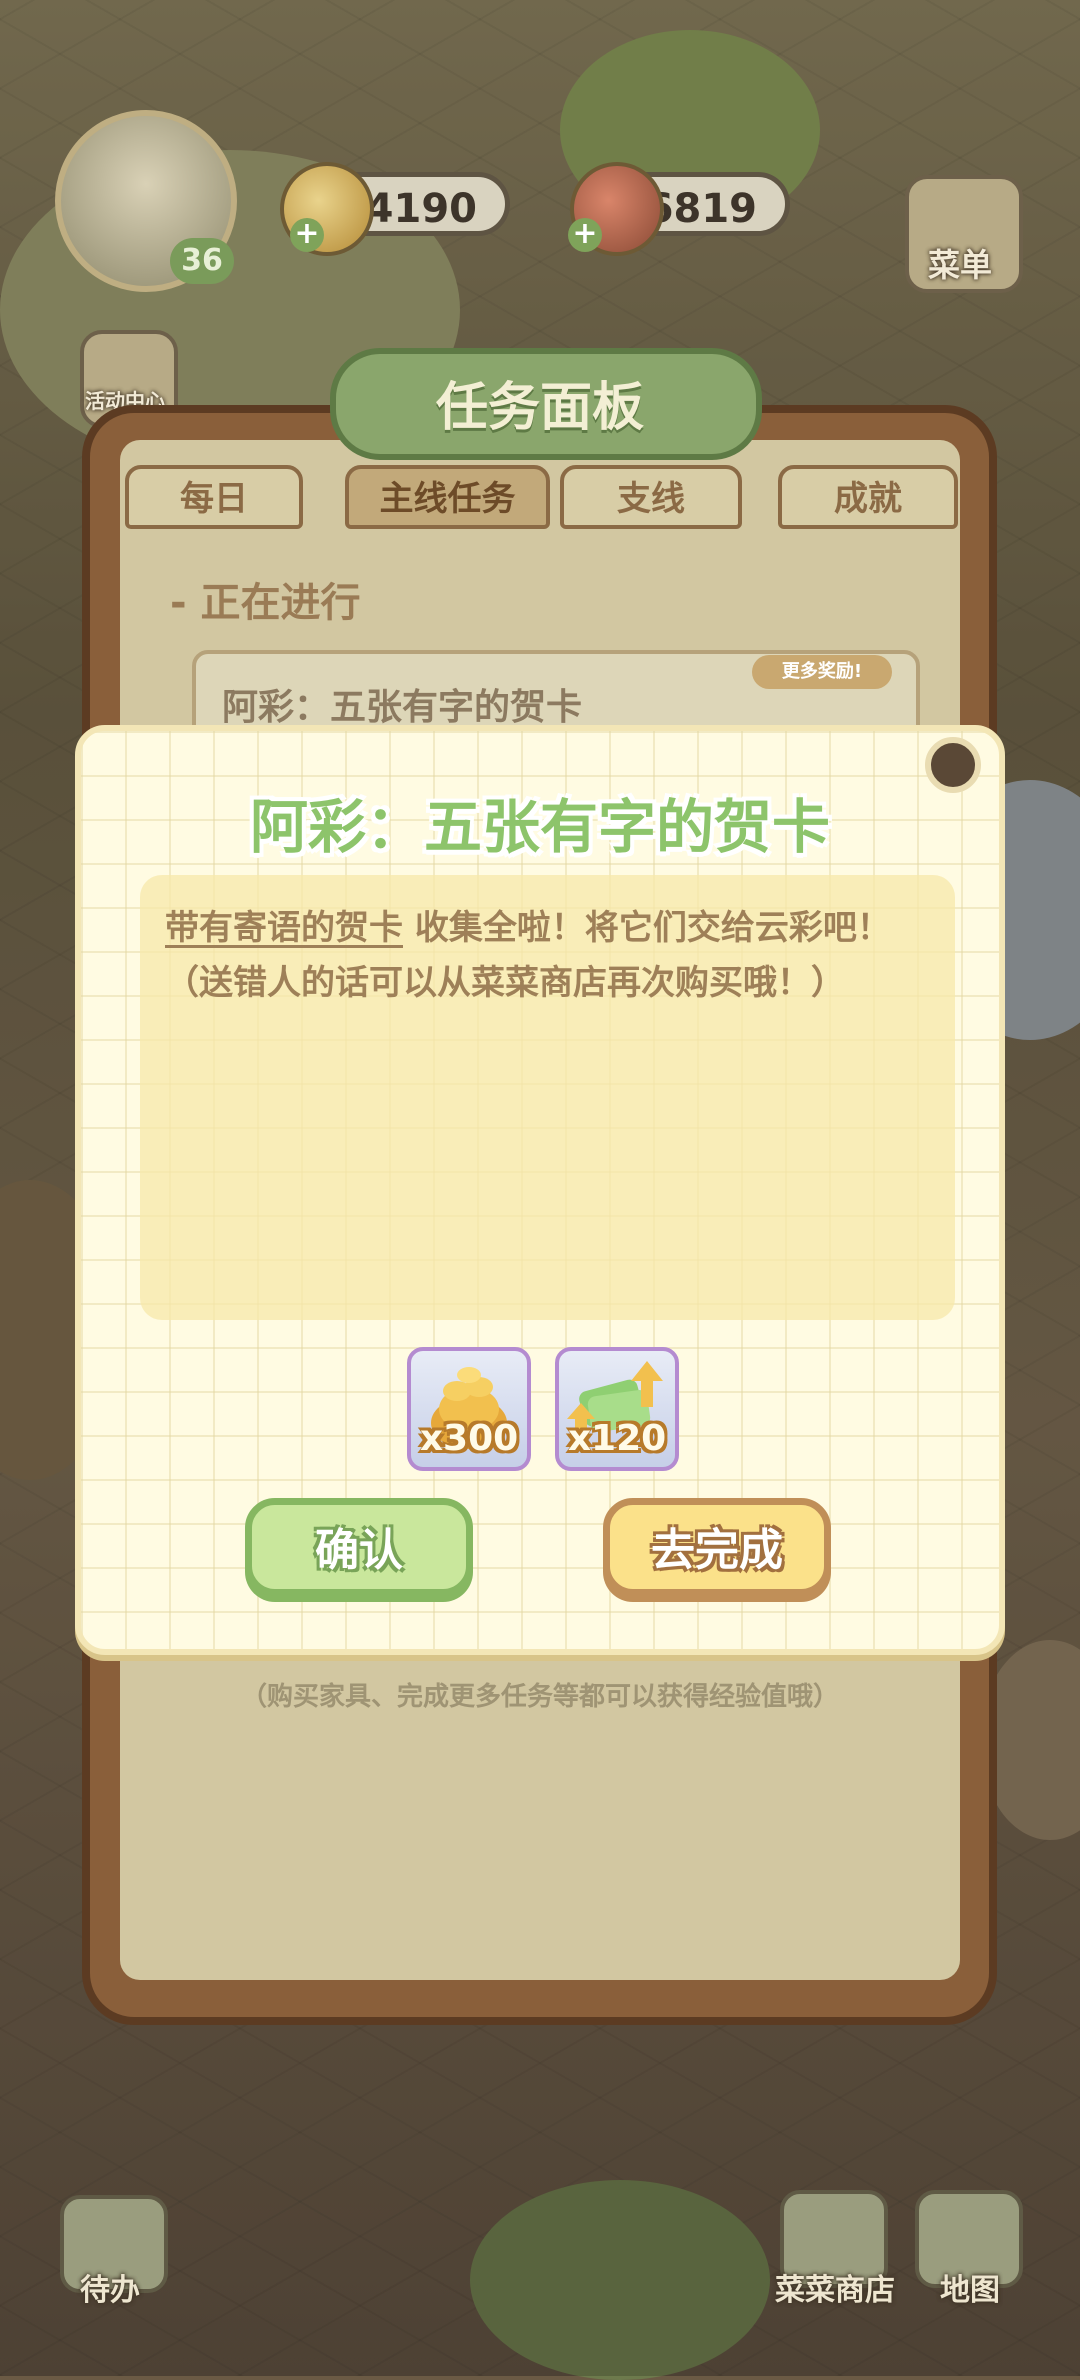  Describe the element at coordinates (959, 265) in the screenshot. I see `menu-label: 菜单` at that location.